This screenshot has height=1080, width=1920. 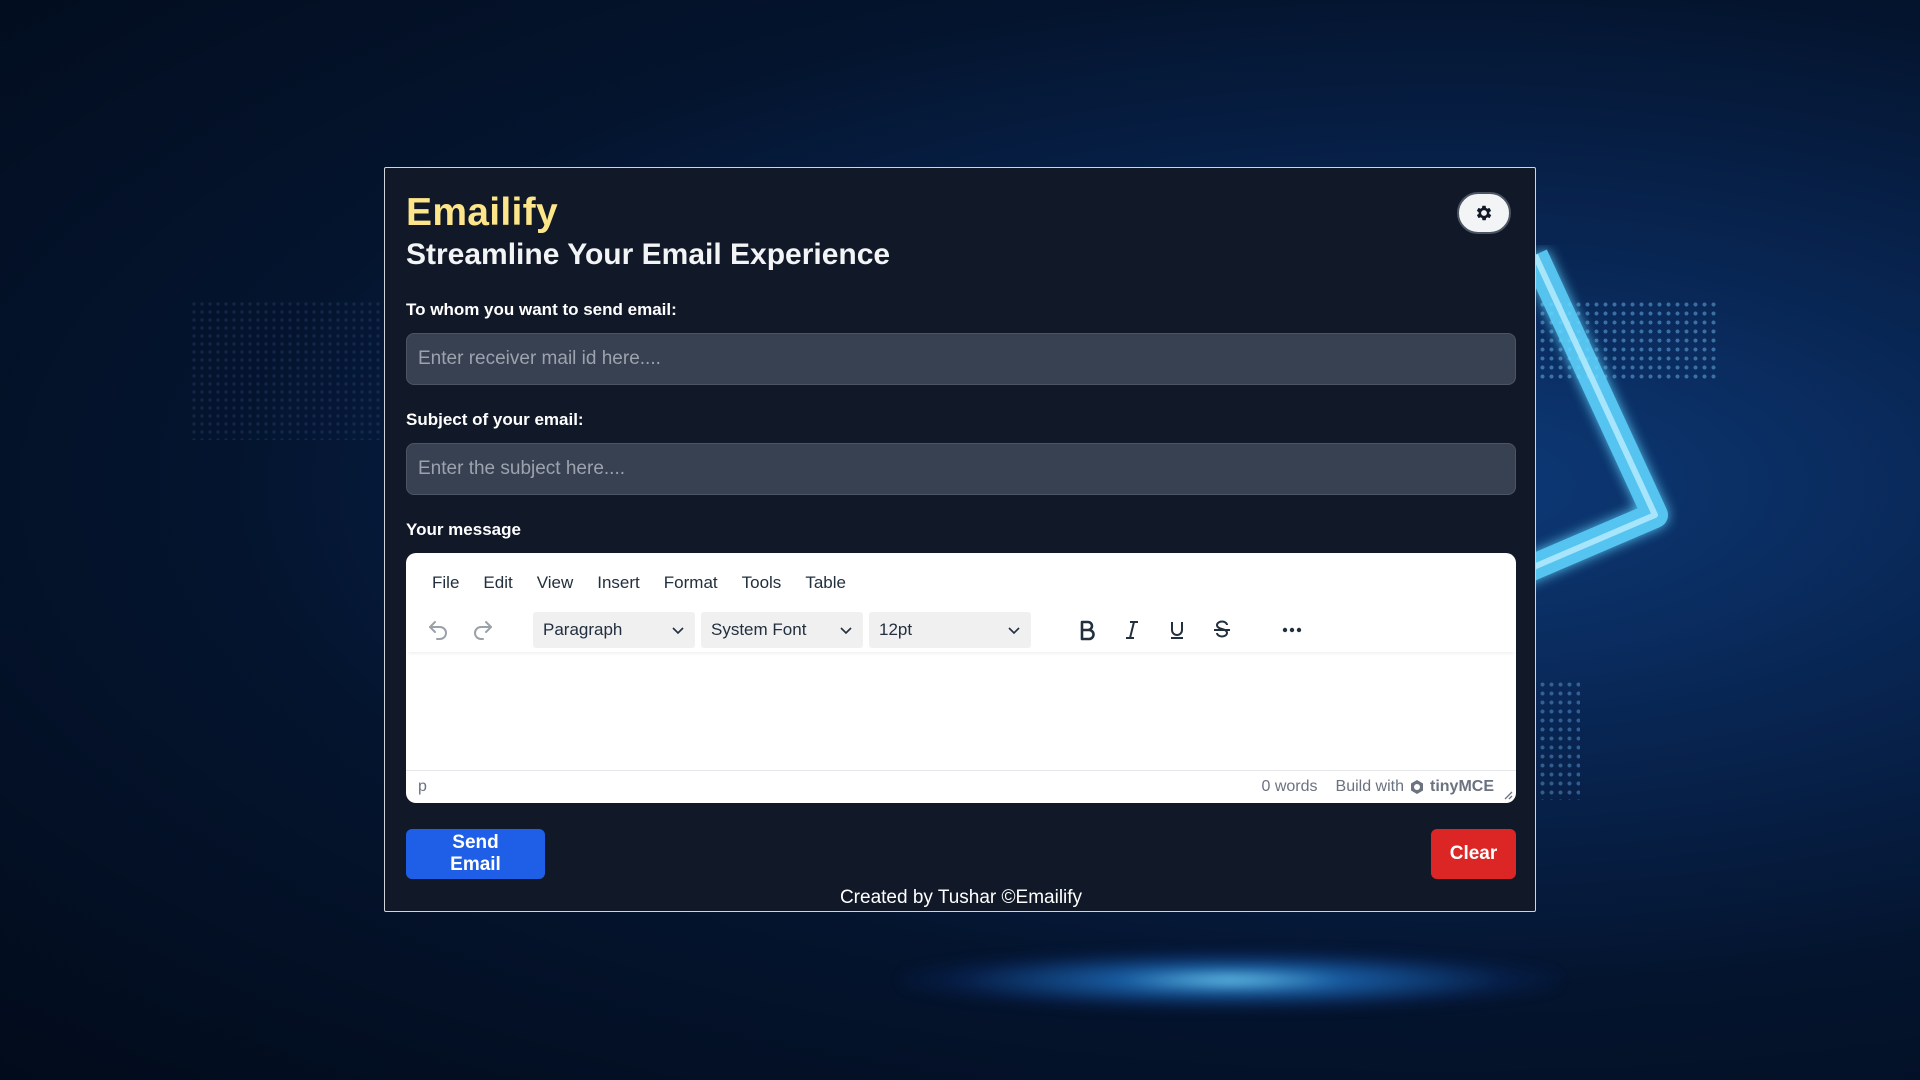 I want to click on powered-by-link: Build with tinyMCE, so click(x=1415, y=787).